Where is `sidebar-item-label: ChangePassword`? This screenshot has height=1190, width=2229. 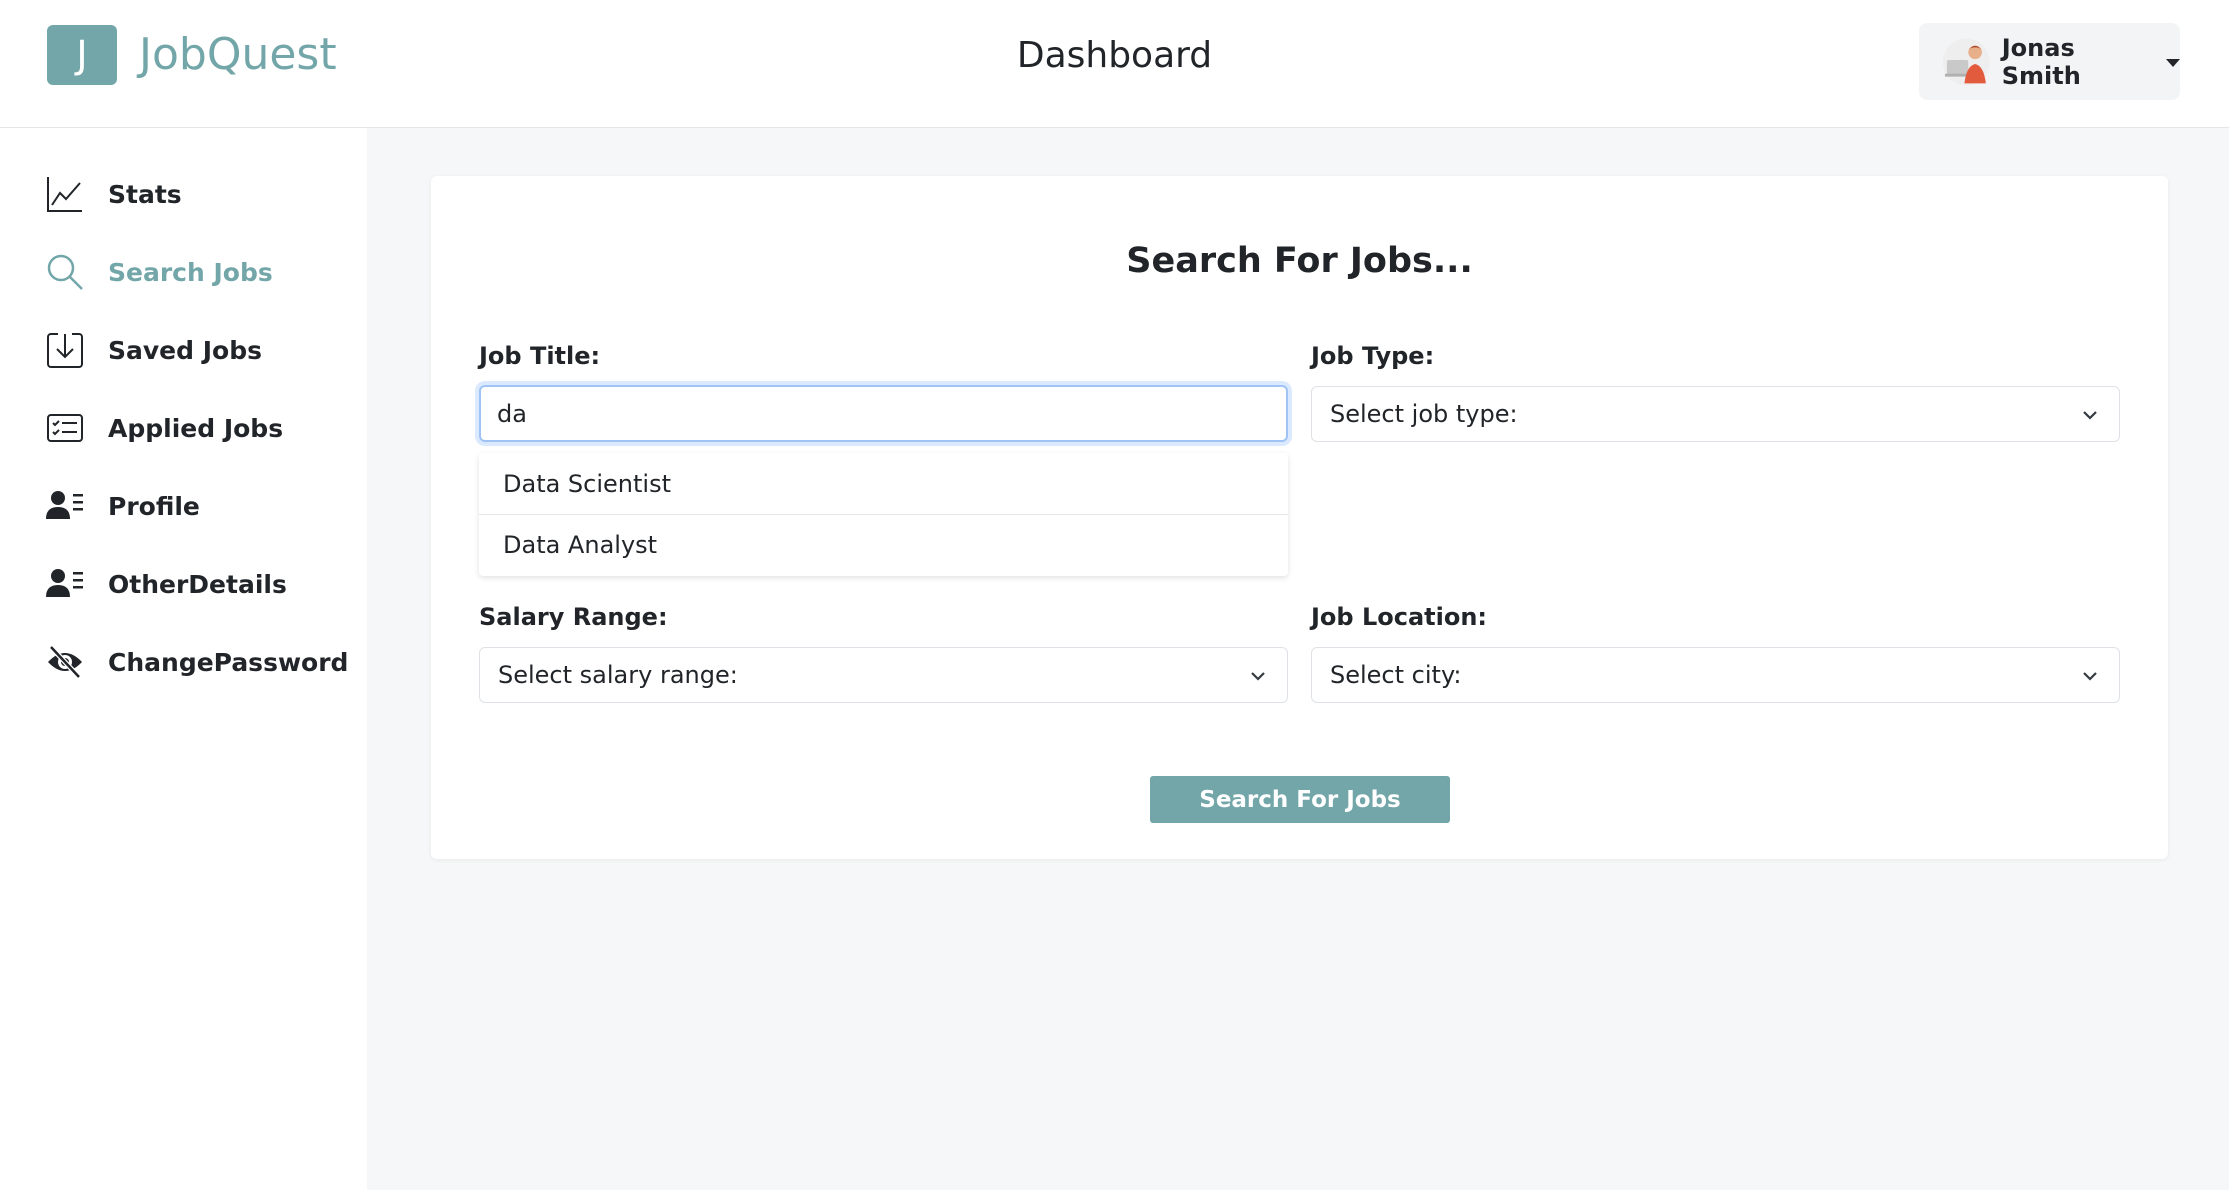
sidebar-item-label: ChangePassword is located at coordinates (228, 662).